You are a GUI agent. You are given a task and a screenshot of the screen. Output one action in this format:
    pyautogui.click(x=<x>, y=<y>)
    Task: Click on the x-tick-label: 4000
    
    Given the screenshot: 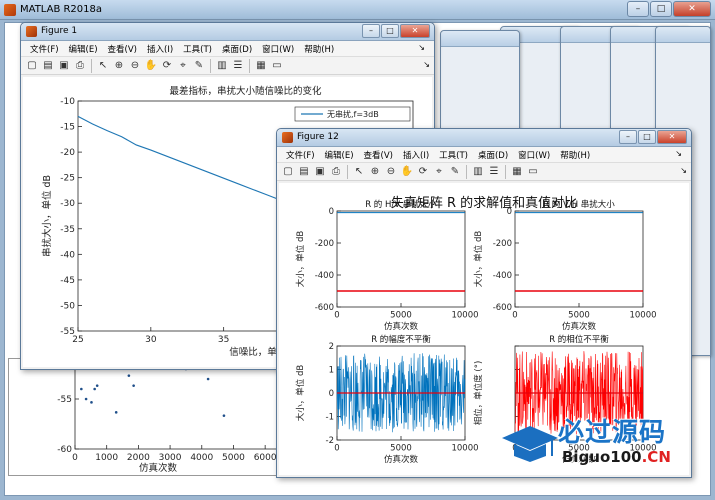 What is the action you would take?
    pyautogui.click(x=201, y=458)
    